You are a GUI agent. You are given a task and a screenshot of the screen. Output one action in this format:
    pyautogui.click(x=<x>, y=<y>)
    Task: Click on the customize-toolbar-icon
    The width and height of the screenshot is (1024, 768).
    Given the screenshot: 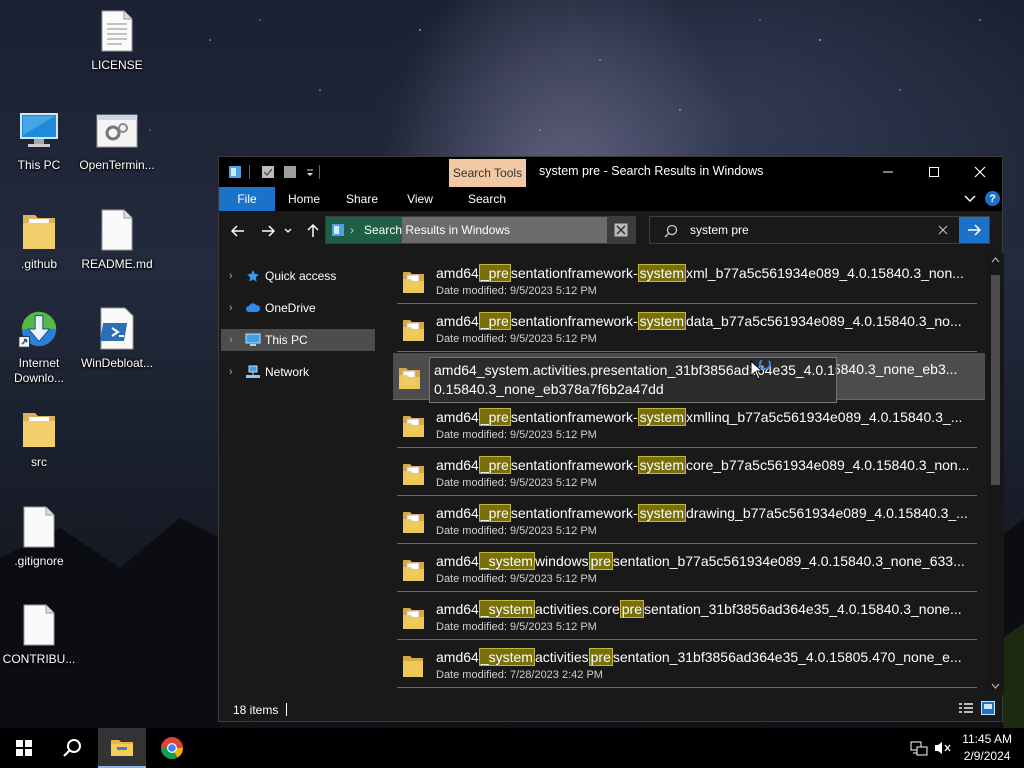 What is the action you would take?
    pyautogui.click(x=310, y=172)
    